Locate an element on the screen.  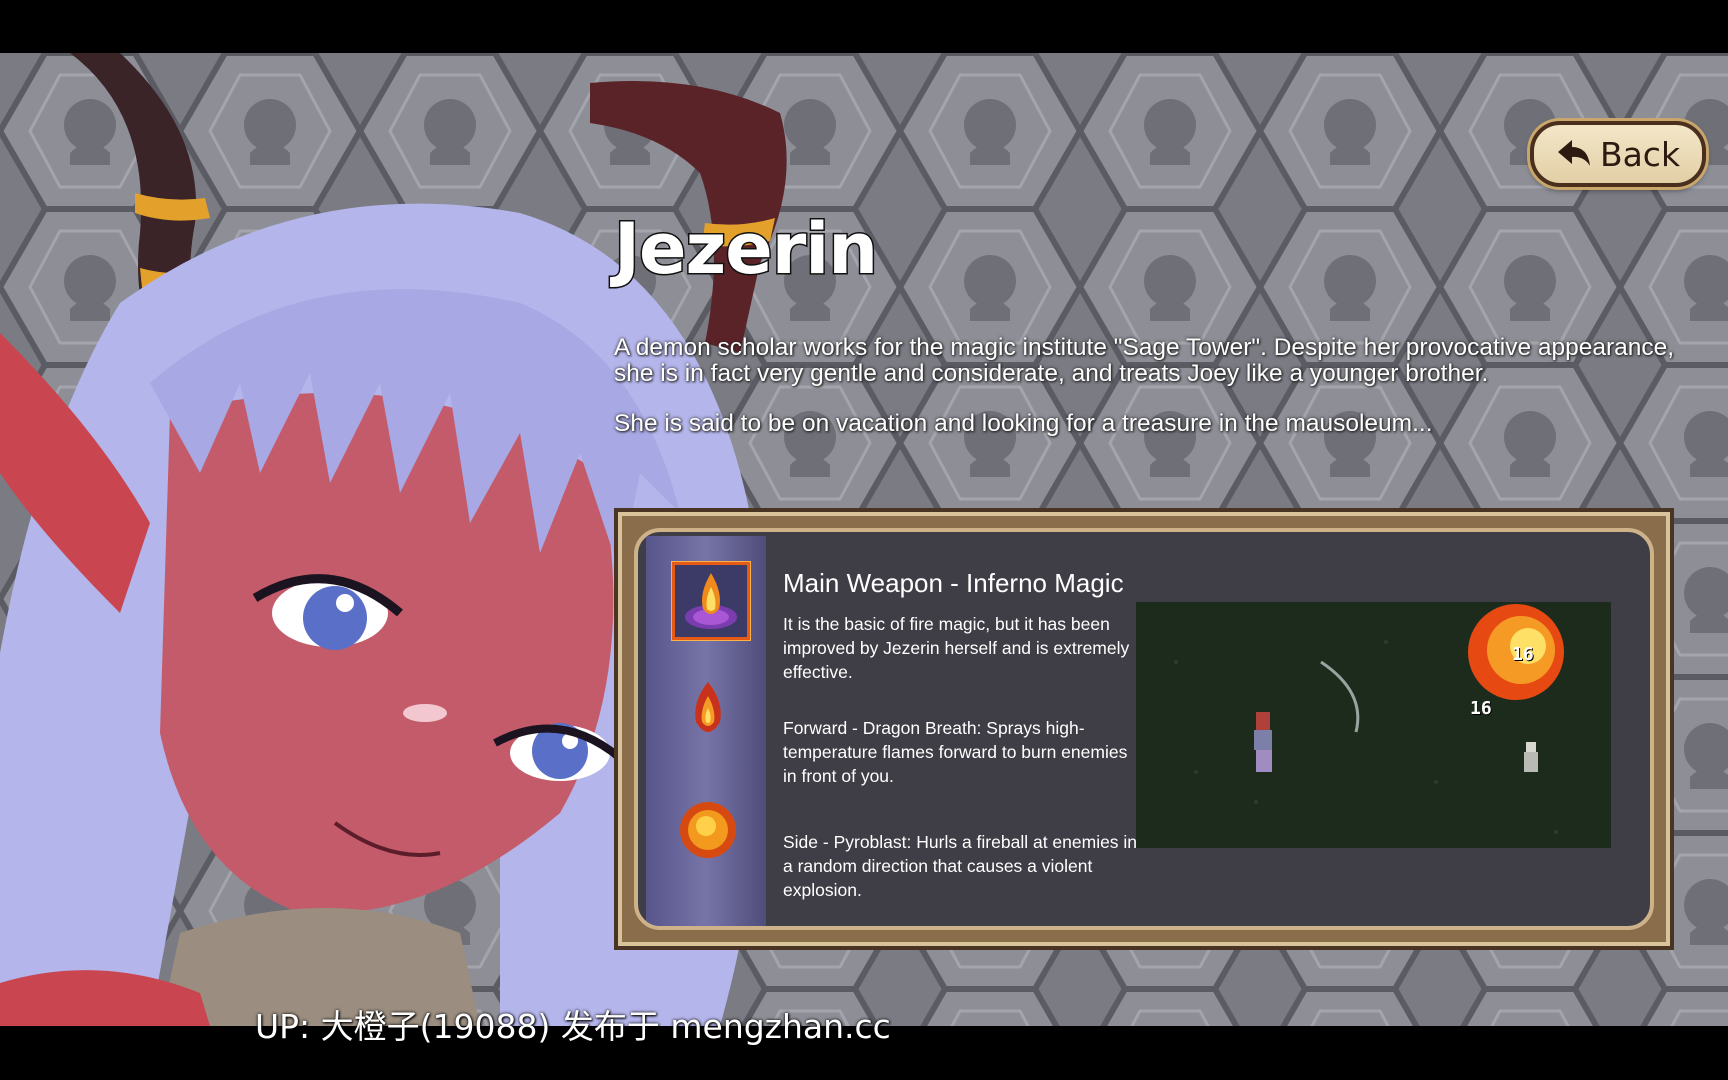
back-button: Back is located at coordinates (1618, 154).